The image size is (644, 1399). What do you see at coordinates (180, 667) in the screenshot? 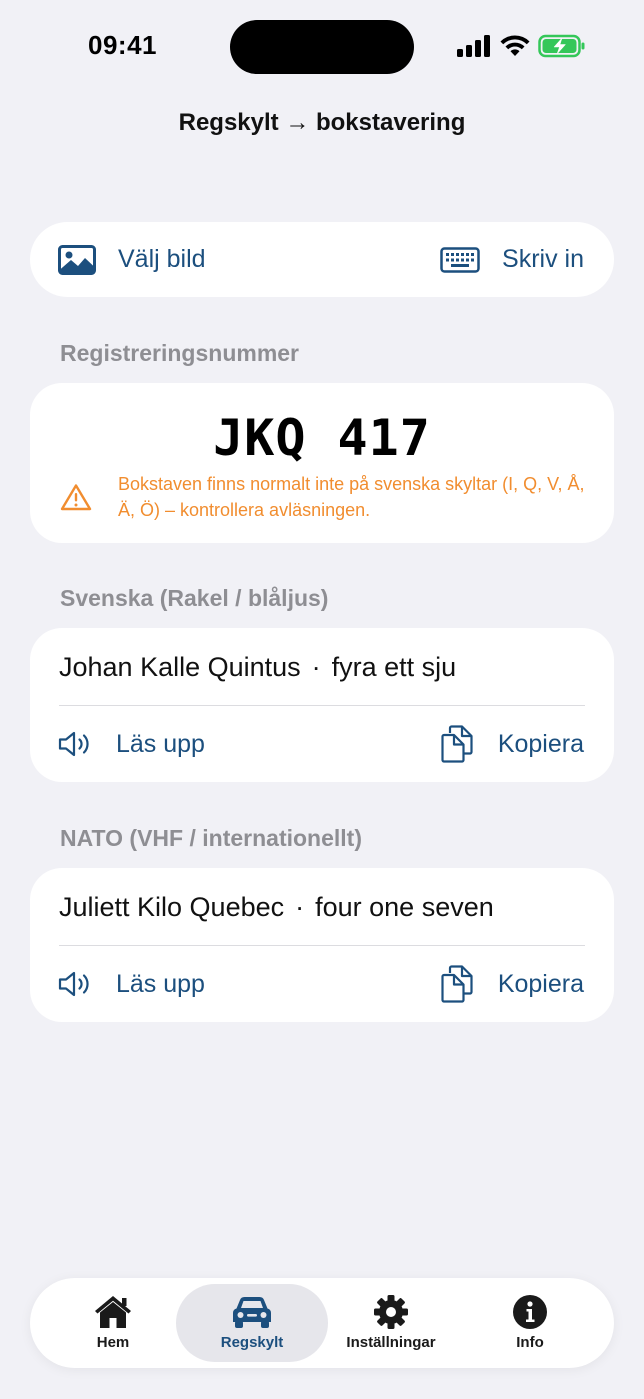
I see `swedish-letters: Johan Kalle Quintus` at bounding box center [180, 667].